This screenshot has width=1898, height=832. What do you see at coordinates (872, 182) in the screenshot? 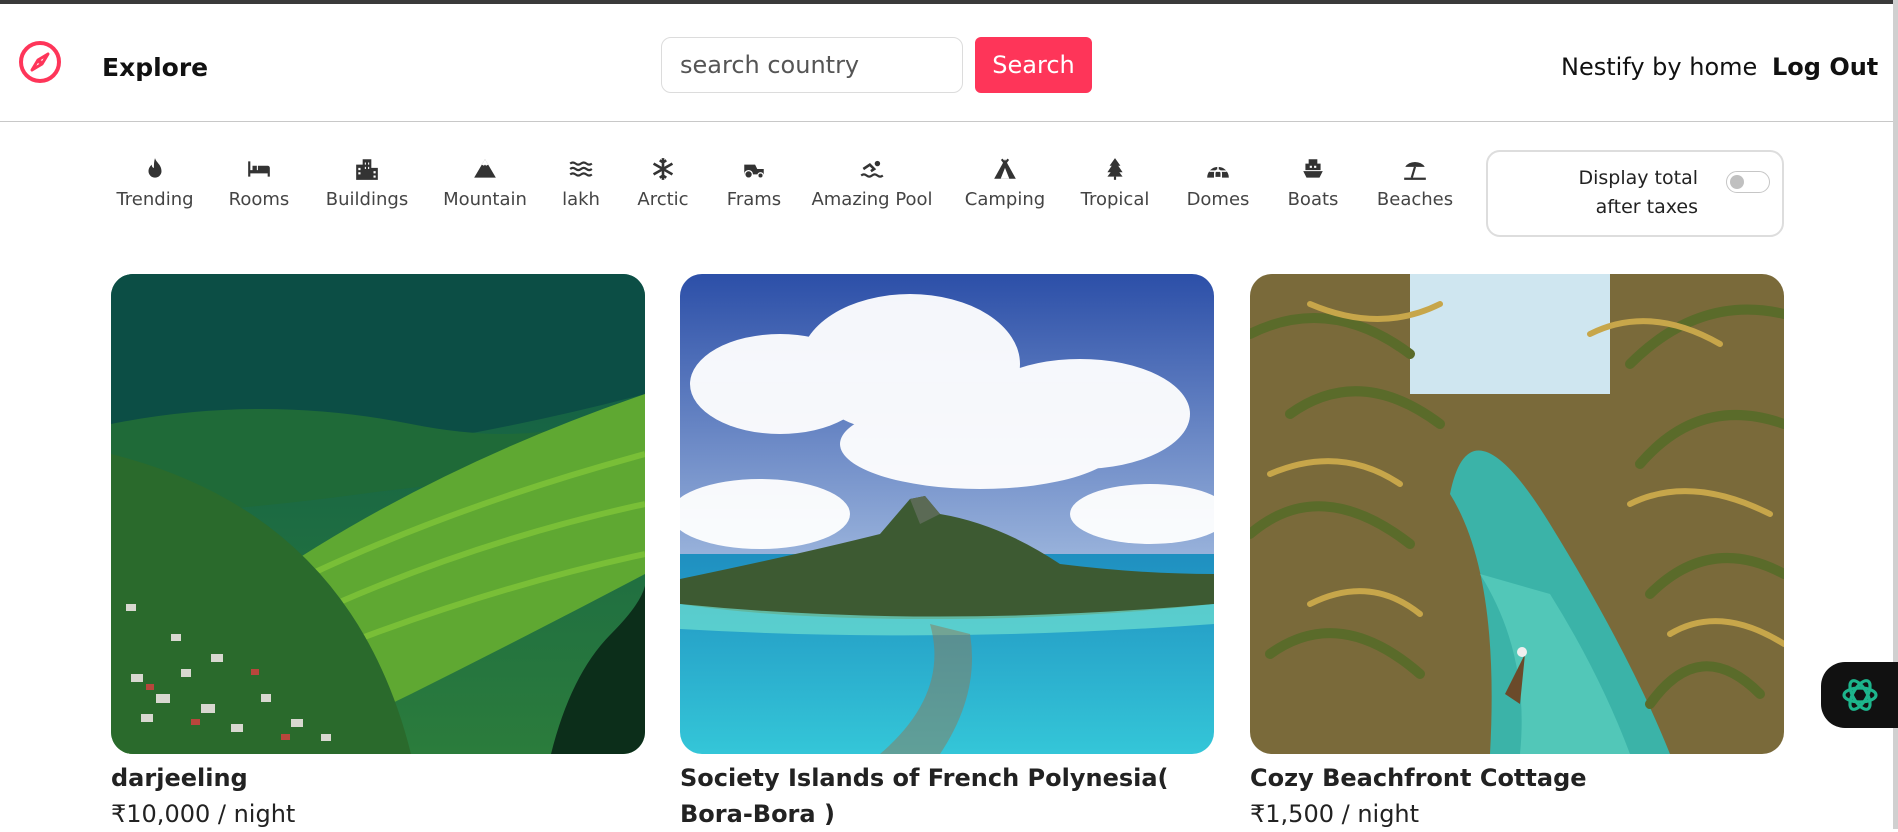
I see `filter-amazing-pool: Amazing Pool` at bounding box center [872, 182].